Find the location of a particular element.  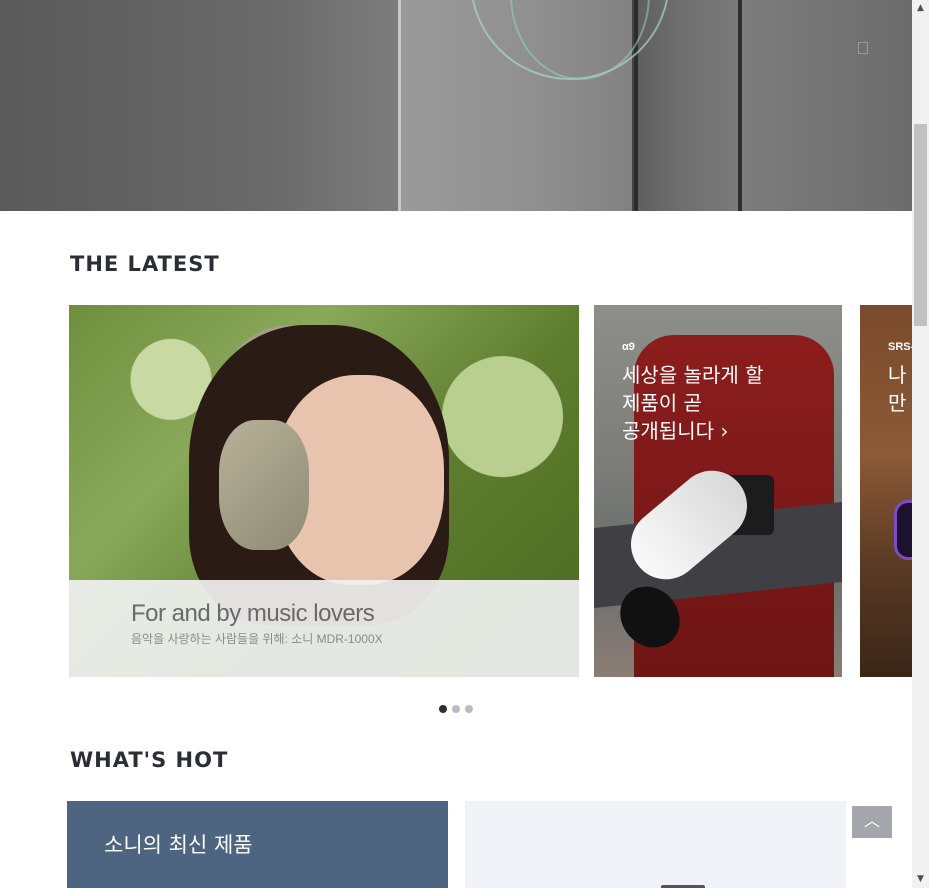

scroll-up-icon: ▲ is located at coordinates (920, 8).